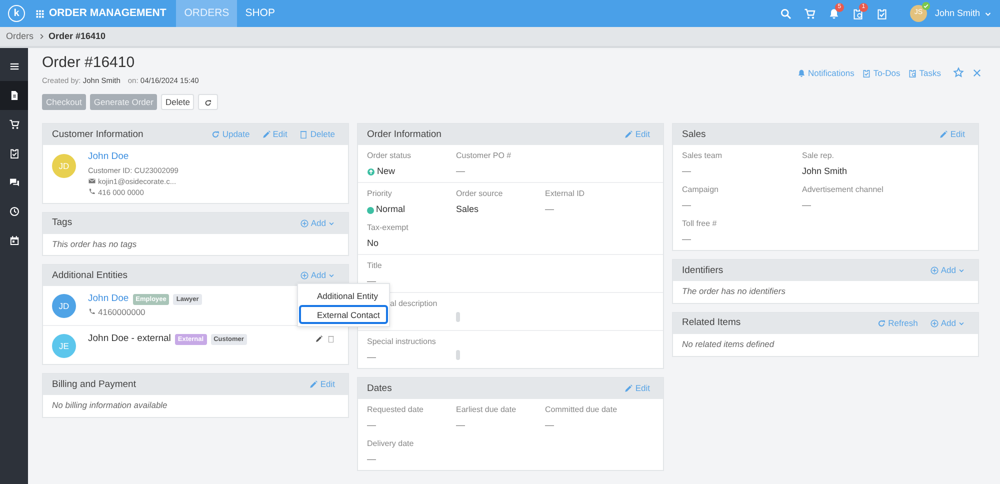 This screenshot has width=1000, height=484. Describe the element at coordinates (90, 275) in the screenshot. I see `card-title: Additional Entities` at that location.